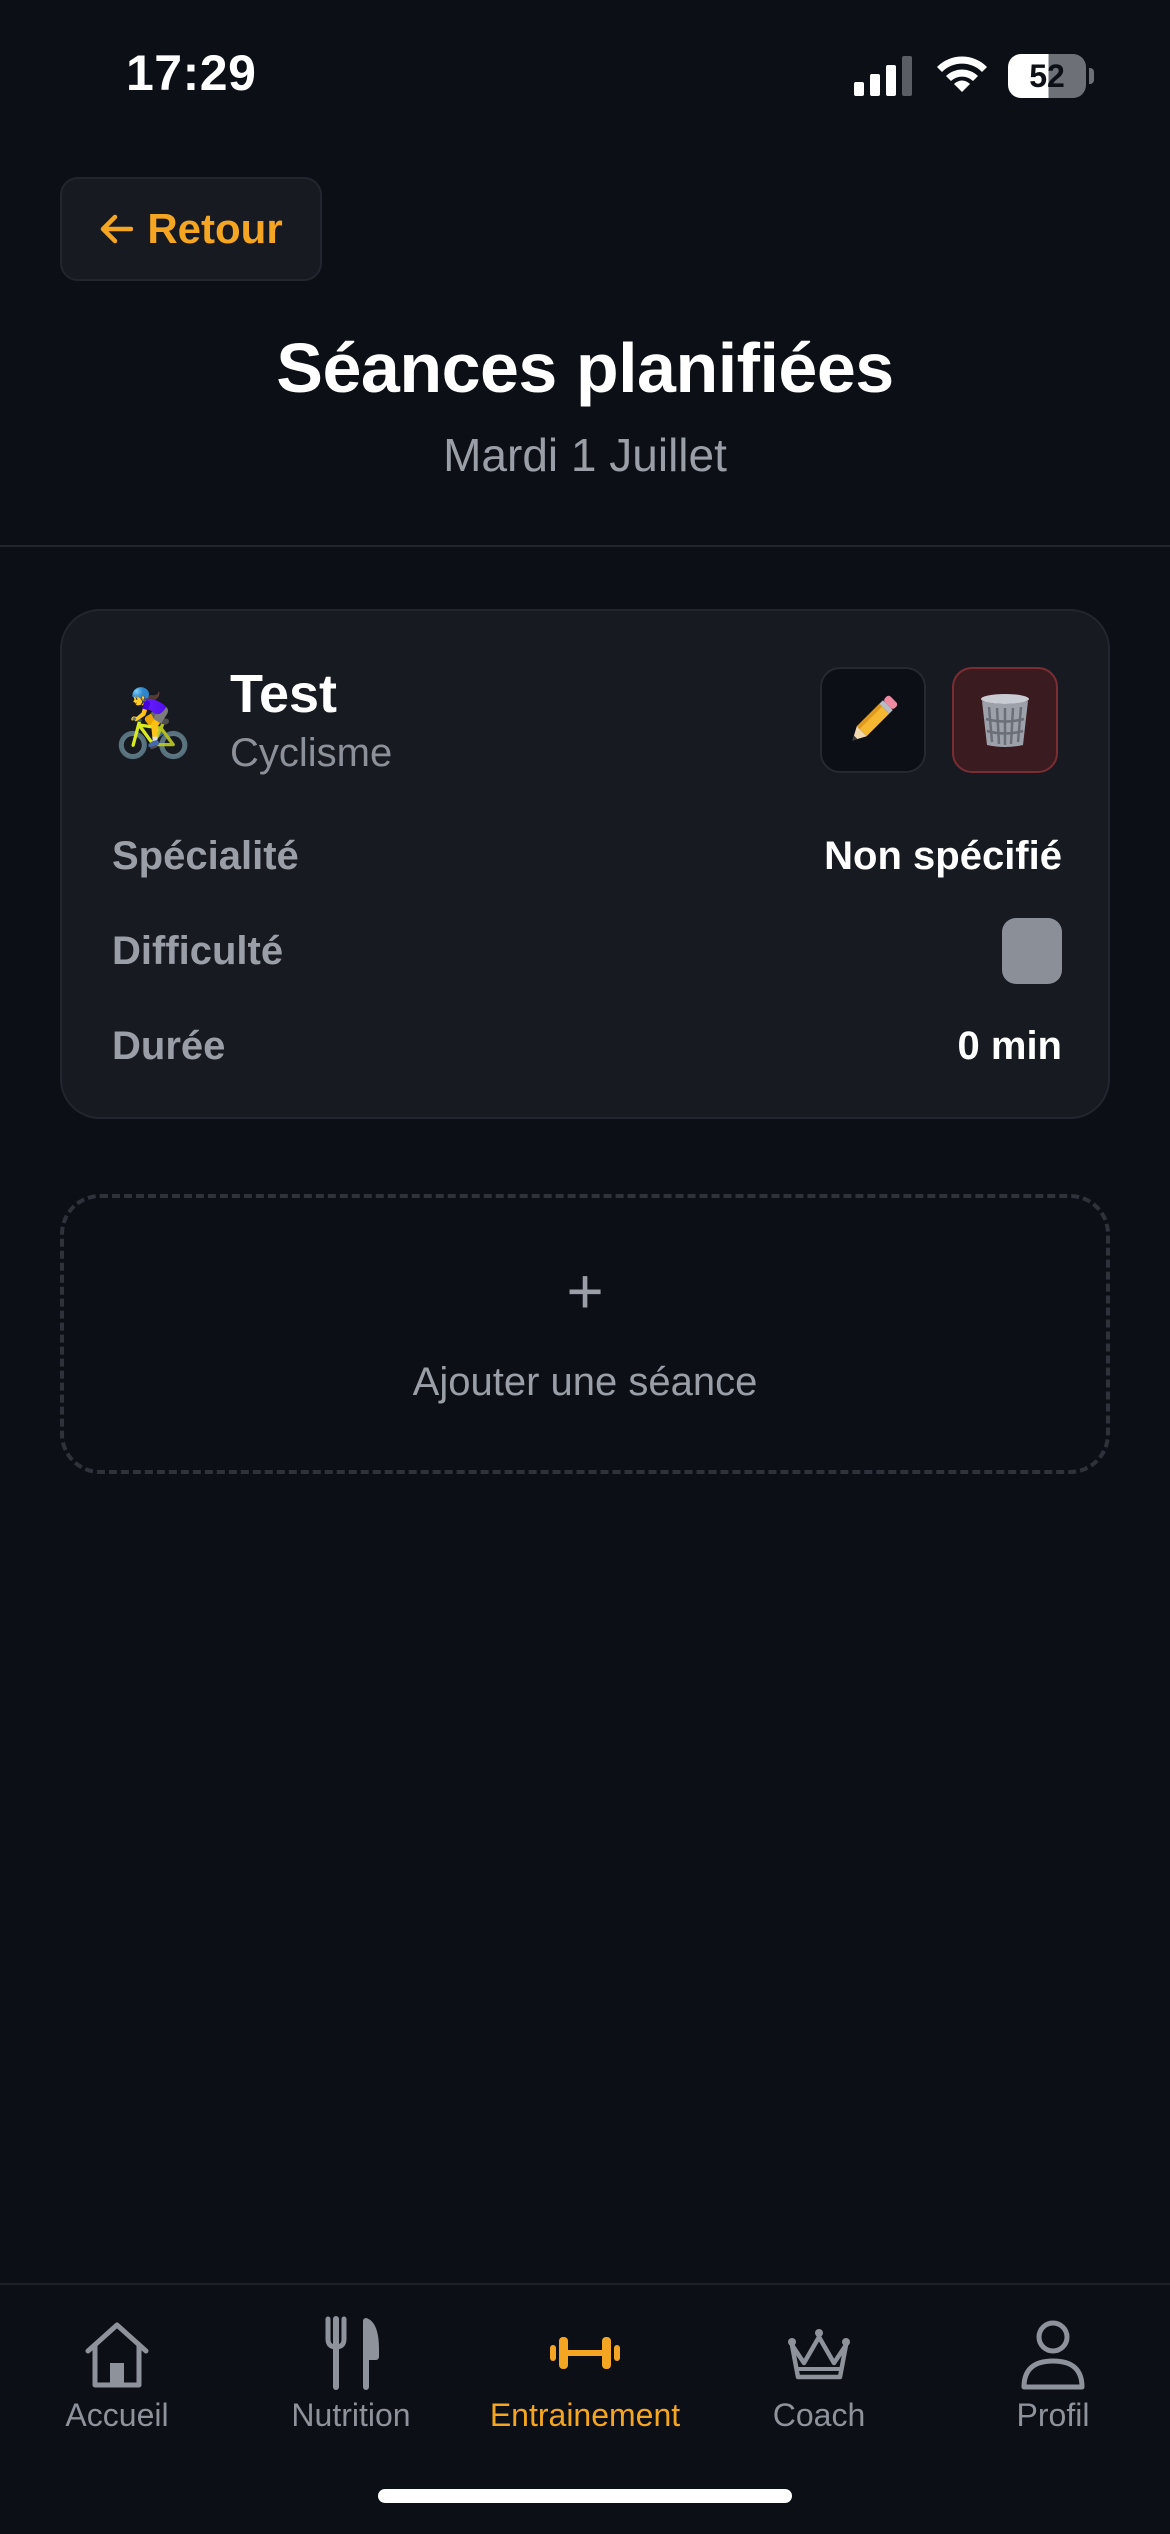  Describe the element at coordinates (351, 2415) in the screenshot. I see `nav-label-nutrition: Nutrition` at that location.